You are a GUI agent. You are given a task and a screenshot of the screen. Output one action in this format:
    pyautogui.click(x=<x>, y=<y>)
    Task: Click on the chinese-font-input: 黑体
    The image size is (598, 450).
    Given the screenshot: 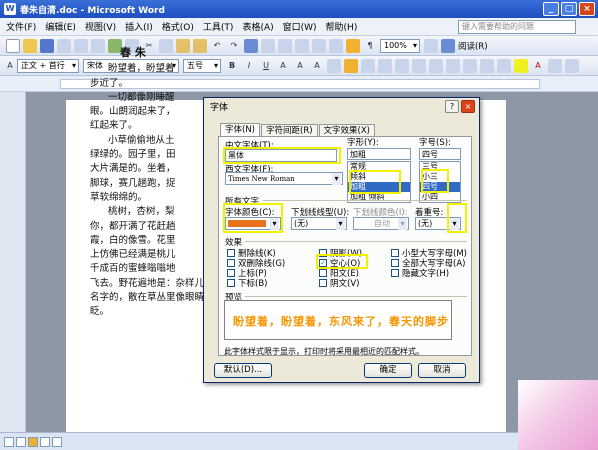 What is the action you would take?
    pyautogui.click(x=281, y=155)
    